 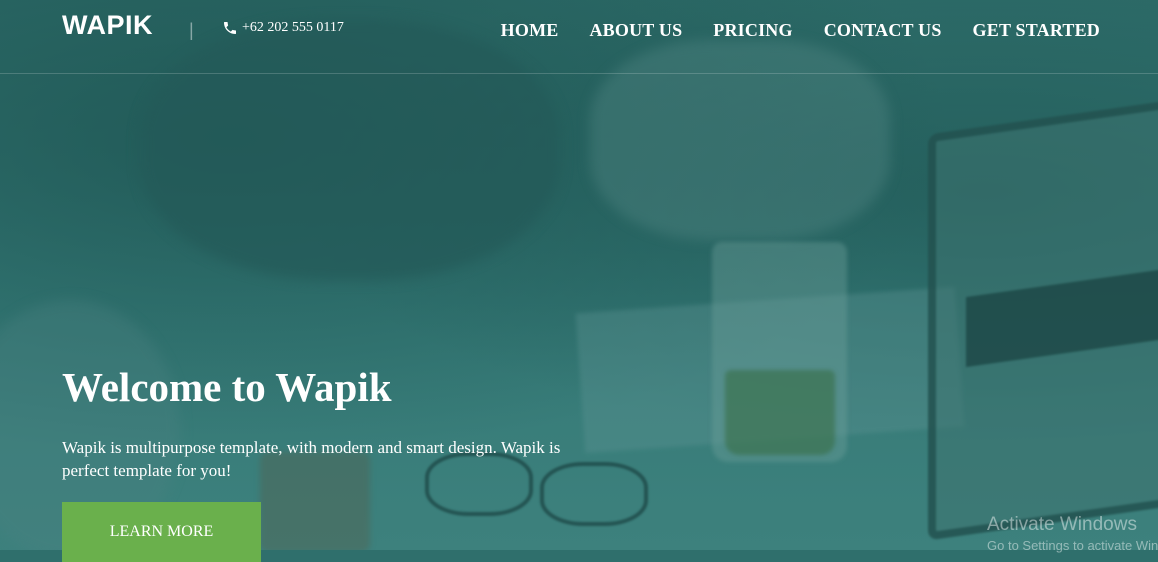 What do you see at coordinates (227, 387) in the screenshot?
I see `hero-title: Welcome to Wapik` at bounding box center [227, 387].